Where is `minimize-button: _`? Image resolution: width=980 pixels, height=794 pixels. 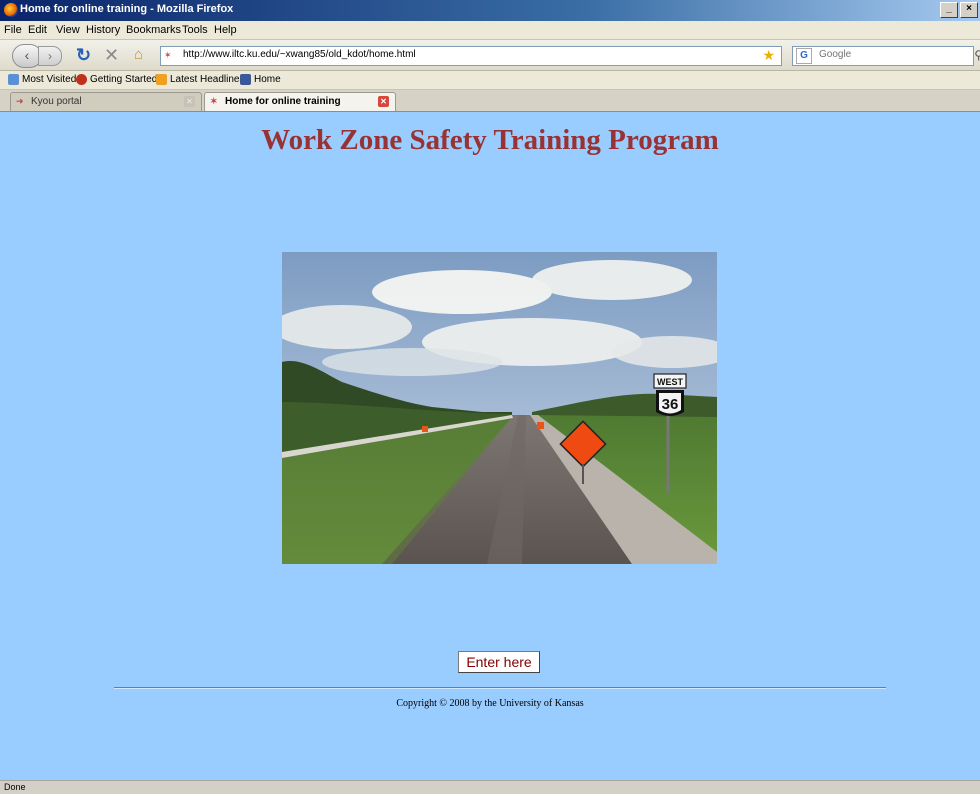 minimize-button: _ is located at coordinates (949, 10).